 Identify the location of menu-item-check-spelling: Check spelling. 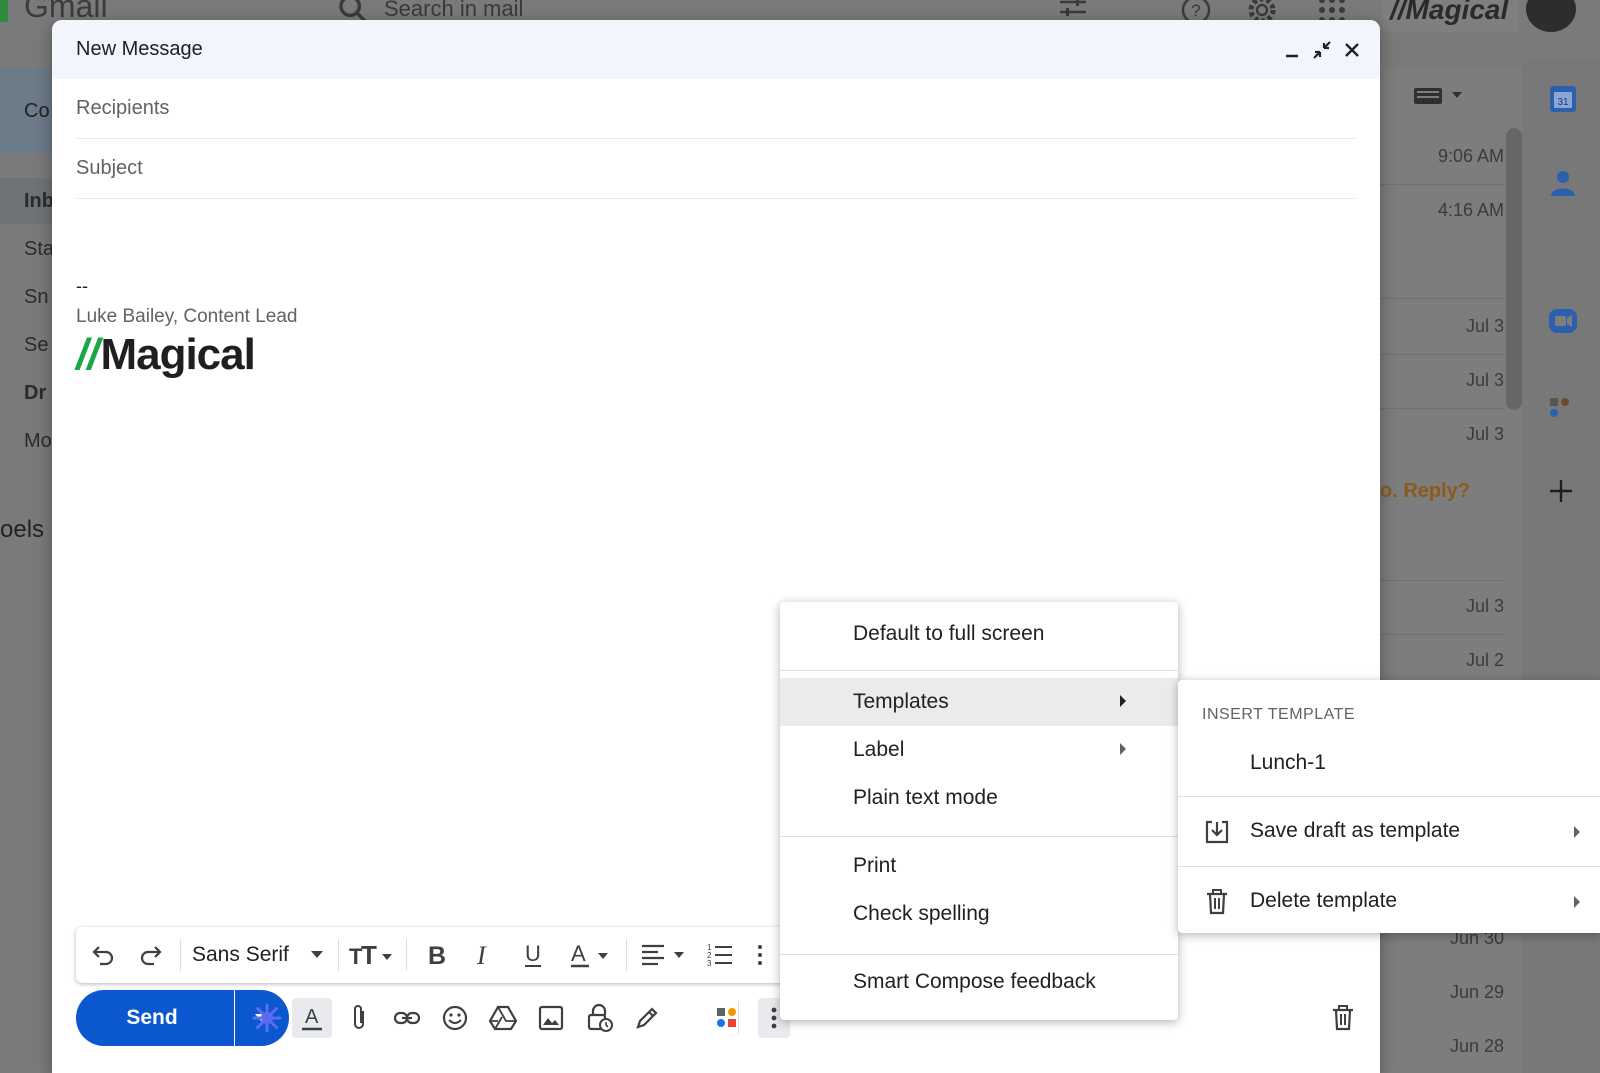
(979, 914).